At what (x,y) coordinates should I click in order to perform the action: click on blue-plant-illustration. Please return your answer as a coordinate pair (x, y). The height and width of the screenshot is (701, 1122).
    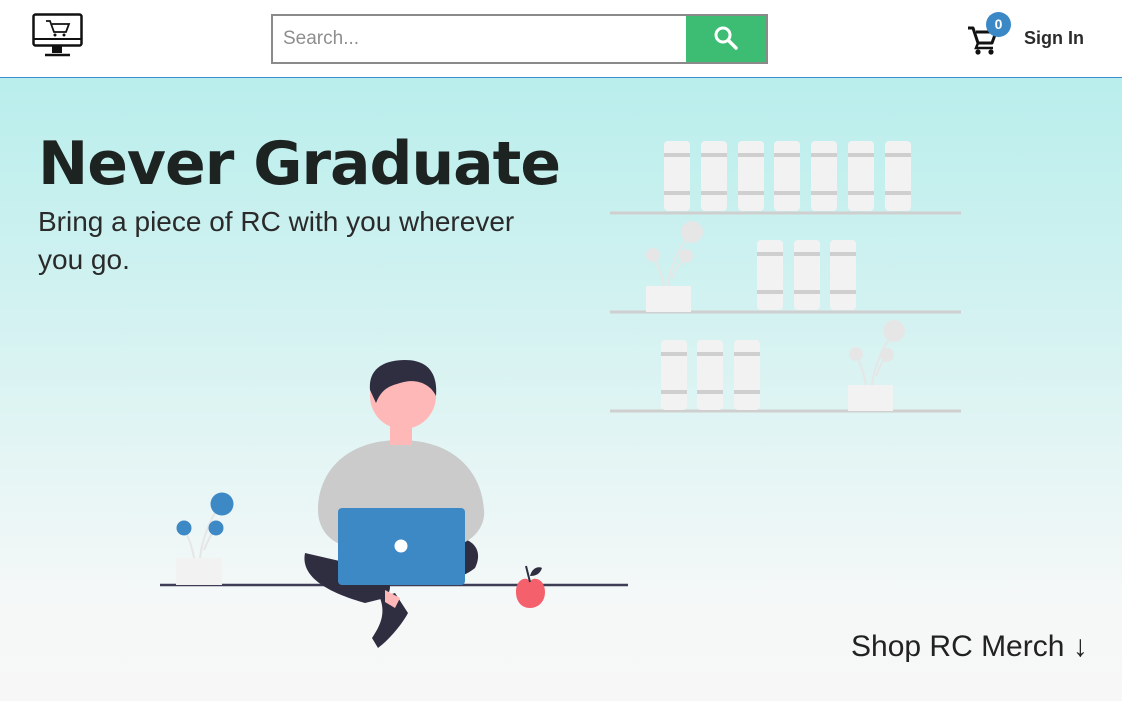
    Looking at the image, I should click on (205, 538).